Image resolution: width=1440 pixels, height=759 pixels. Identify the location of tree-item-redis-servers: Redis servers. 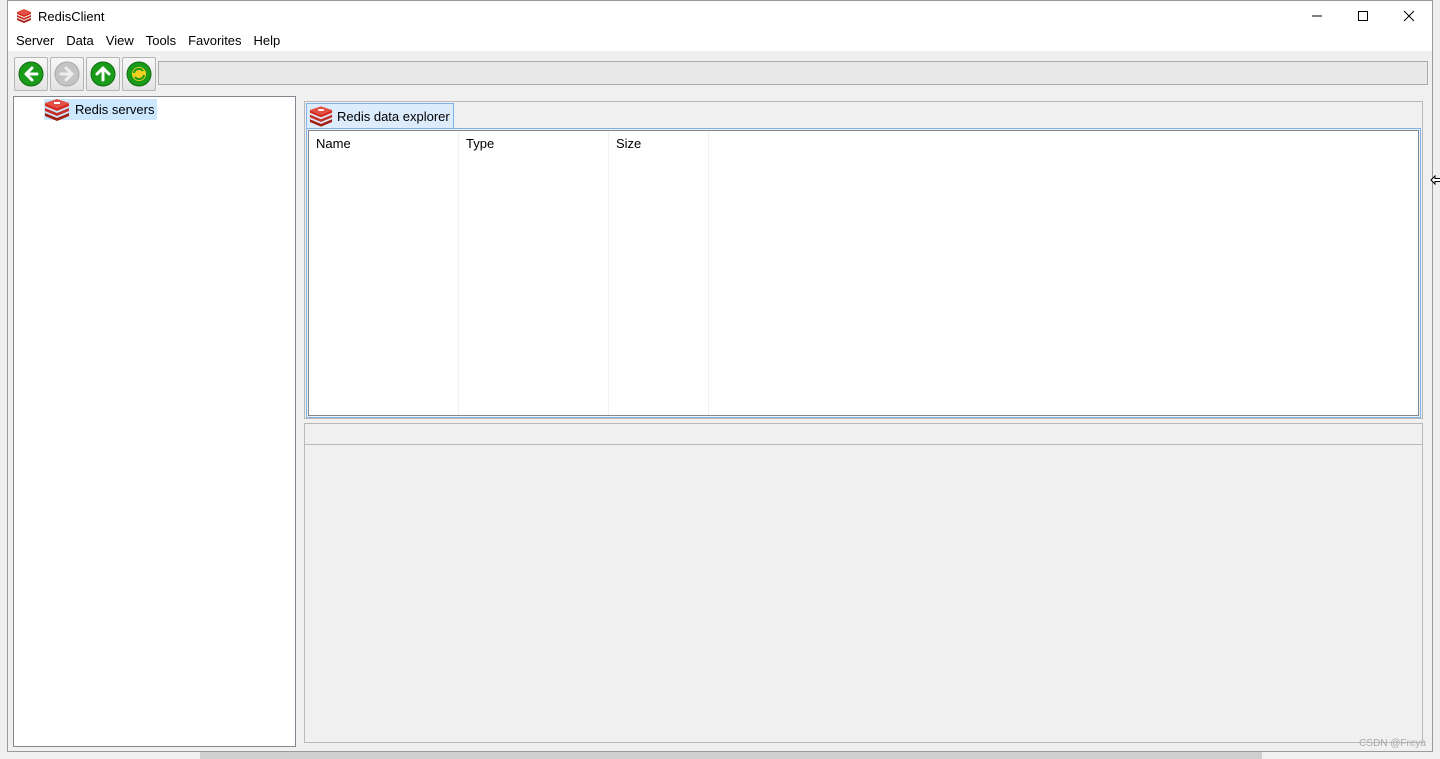
(101, 109).